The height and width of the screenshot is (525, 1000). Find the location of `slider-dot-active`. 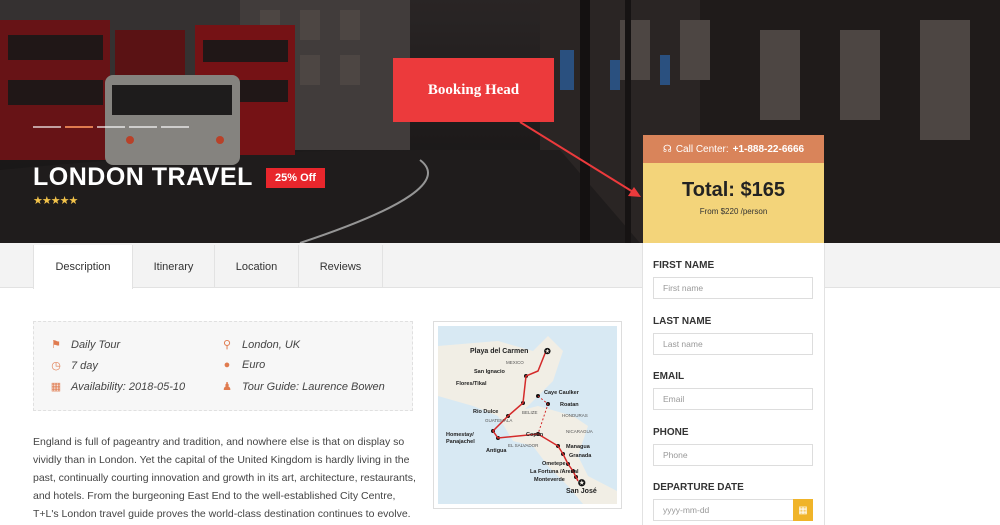

slider-dot-active is located at coordinates (79, 127).